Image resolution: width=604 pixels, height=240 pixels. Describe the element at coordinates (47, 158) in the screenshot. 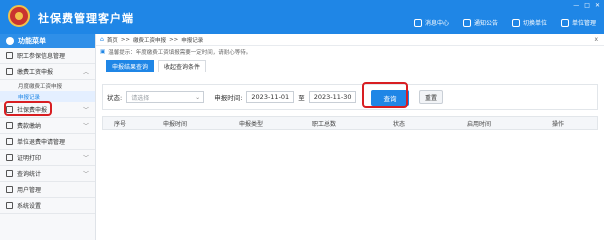

I see `sidebar-item-certificate-print: 证明打印 ﹀` at that location.